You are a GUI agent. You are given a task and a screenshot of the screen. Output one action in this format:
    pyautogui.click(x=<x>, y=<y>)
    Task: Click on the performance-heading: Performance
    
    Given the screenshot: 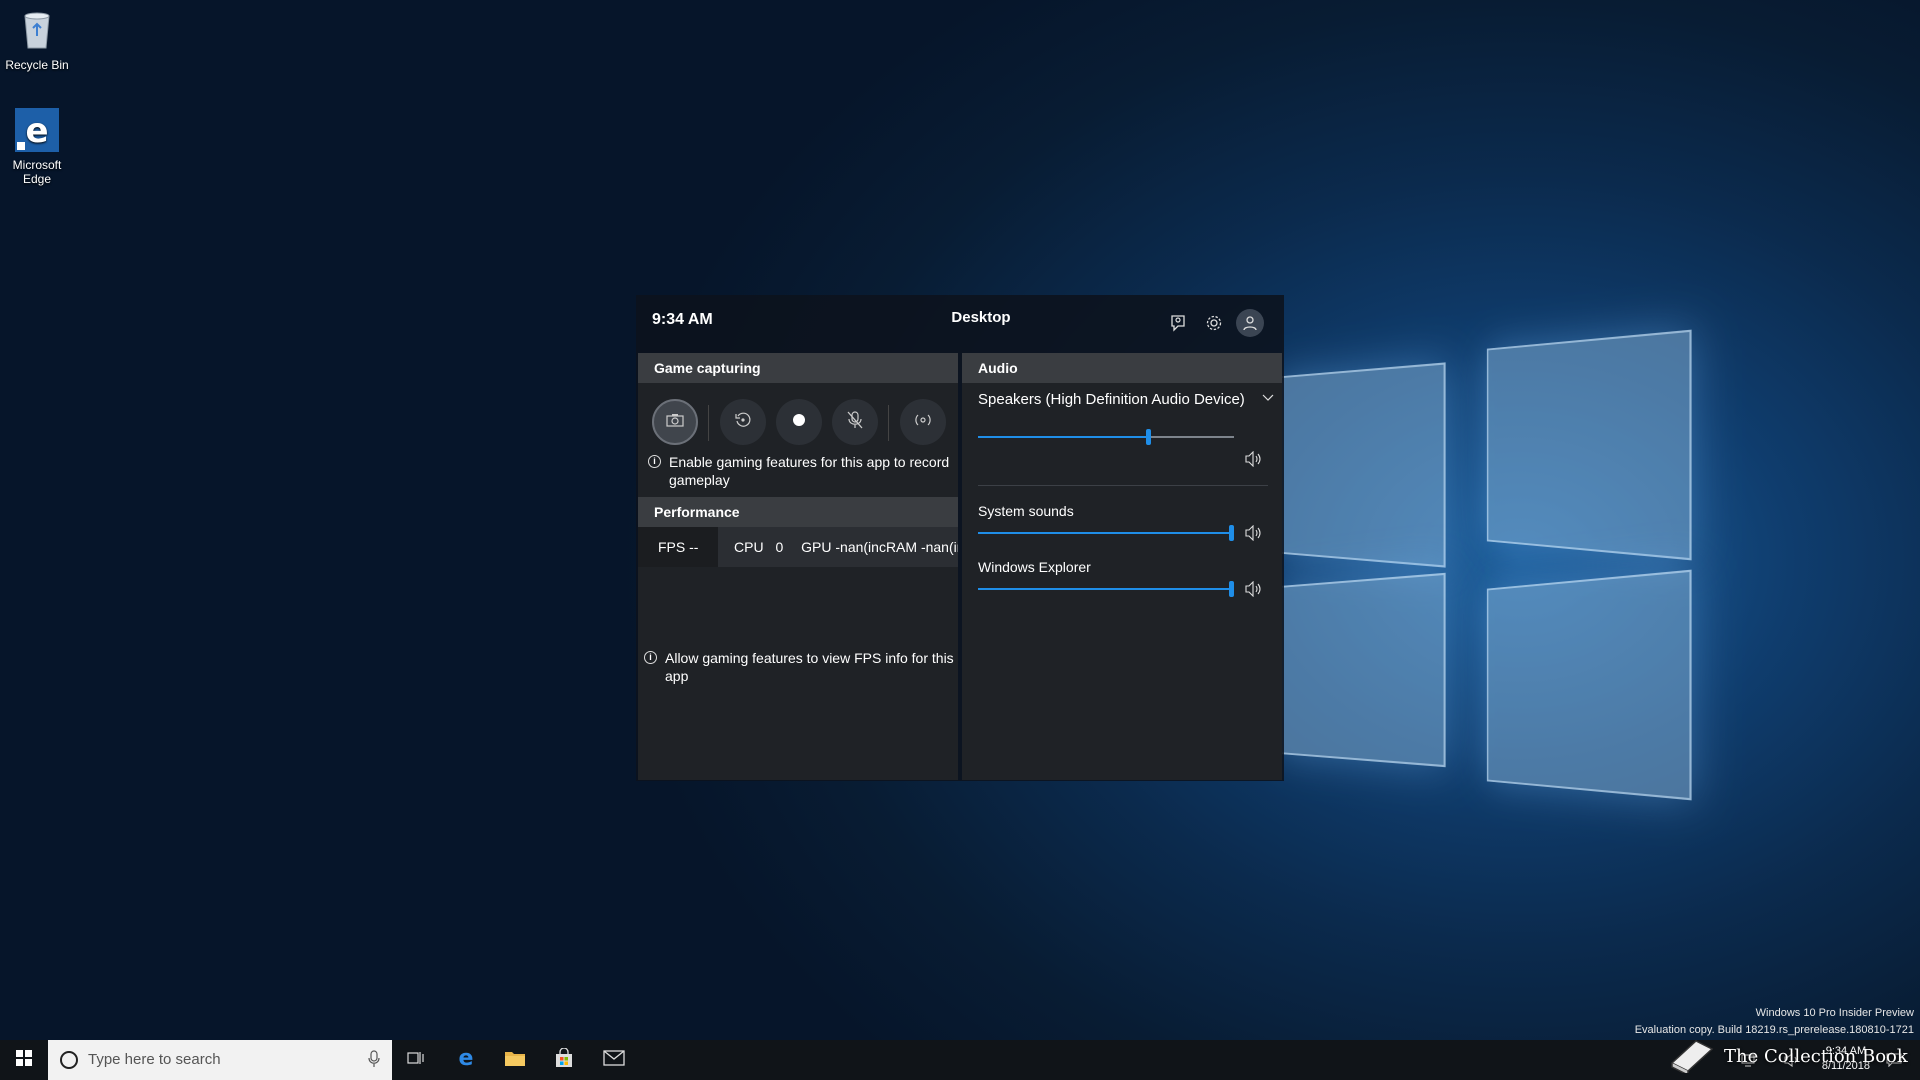 What is the action you would take?
    pyautogui.click(x=798, y=512)
    